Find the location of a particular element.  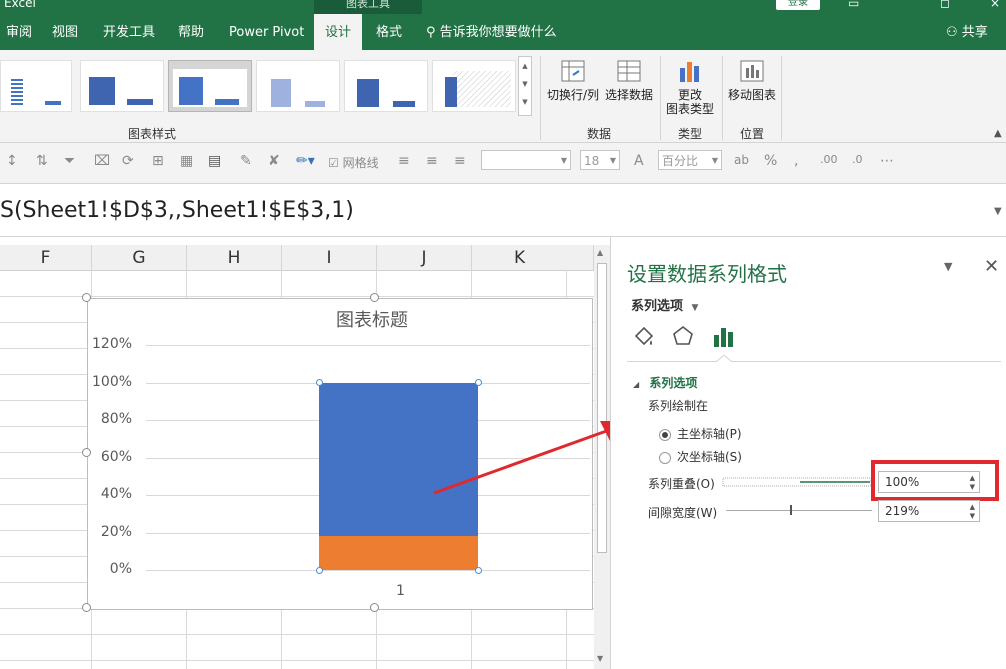

font-name-combo: ▼ is located at coordinates (526, 160).